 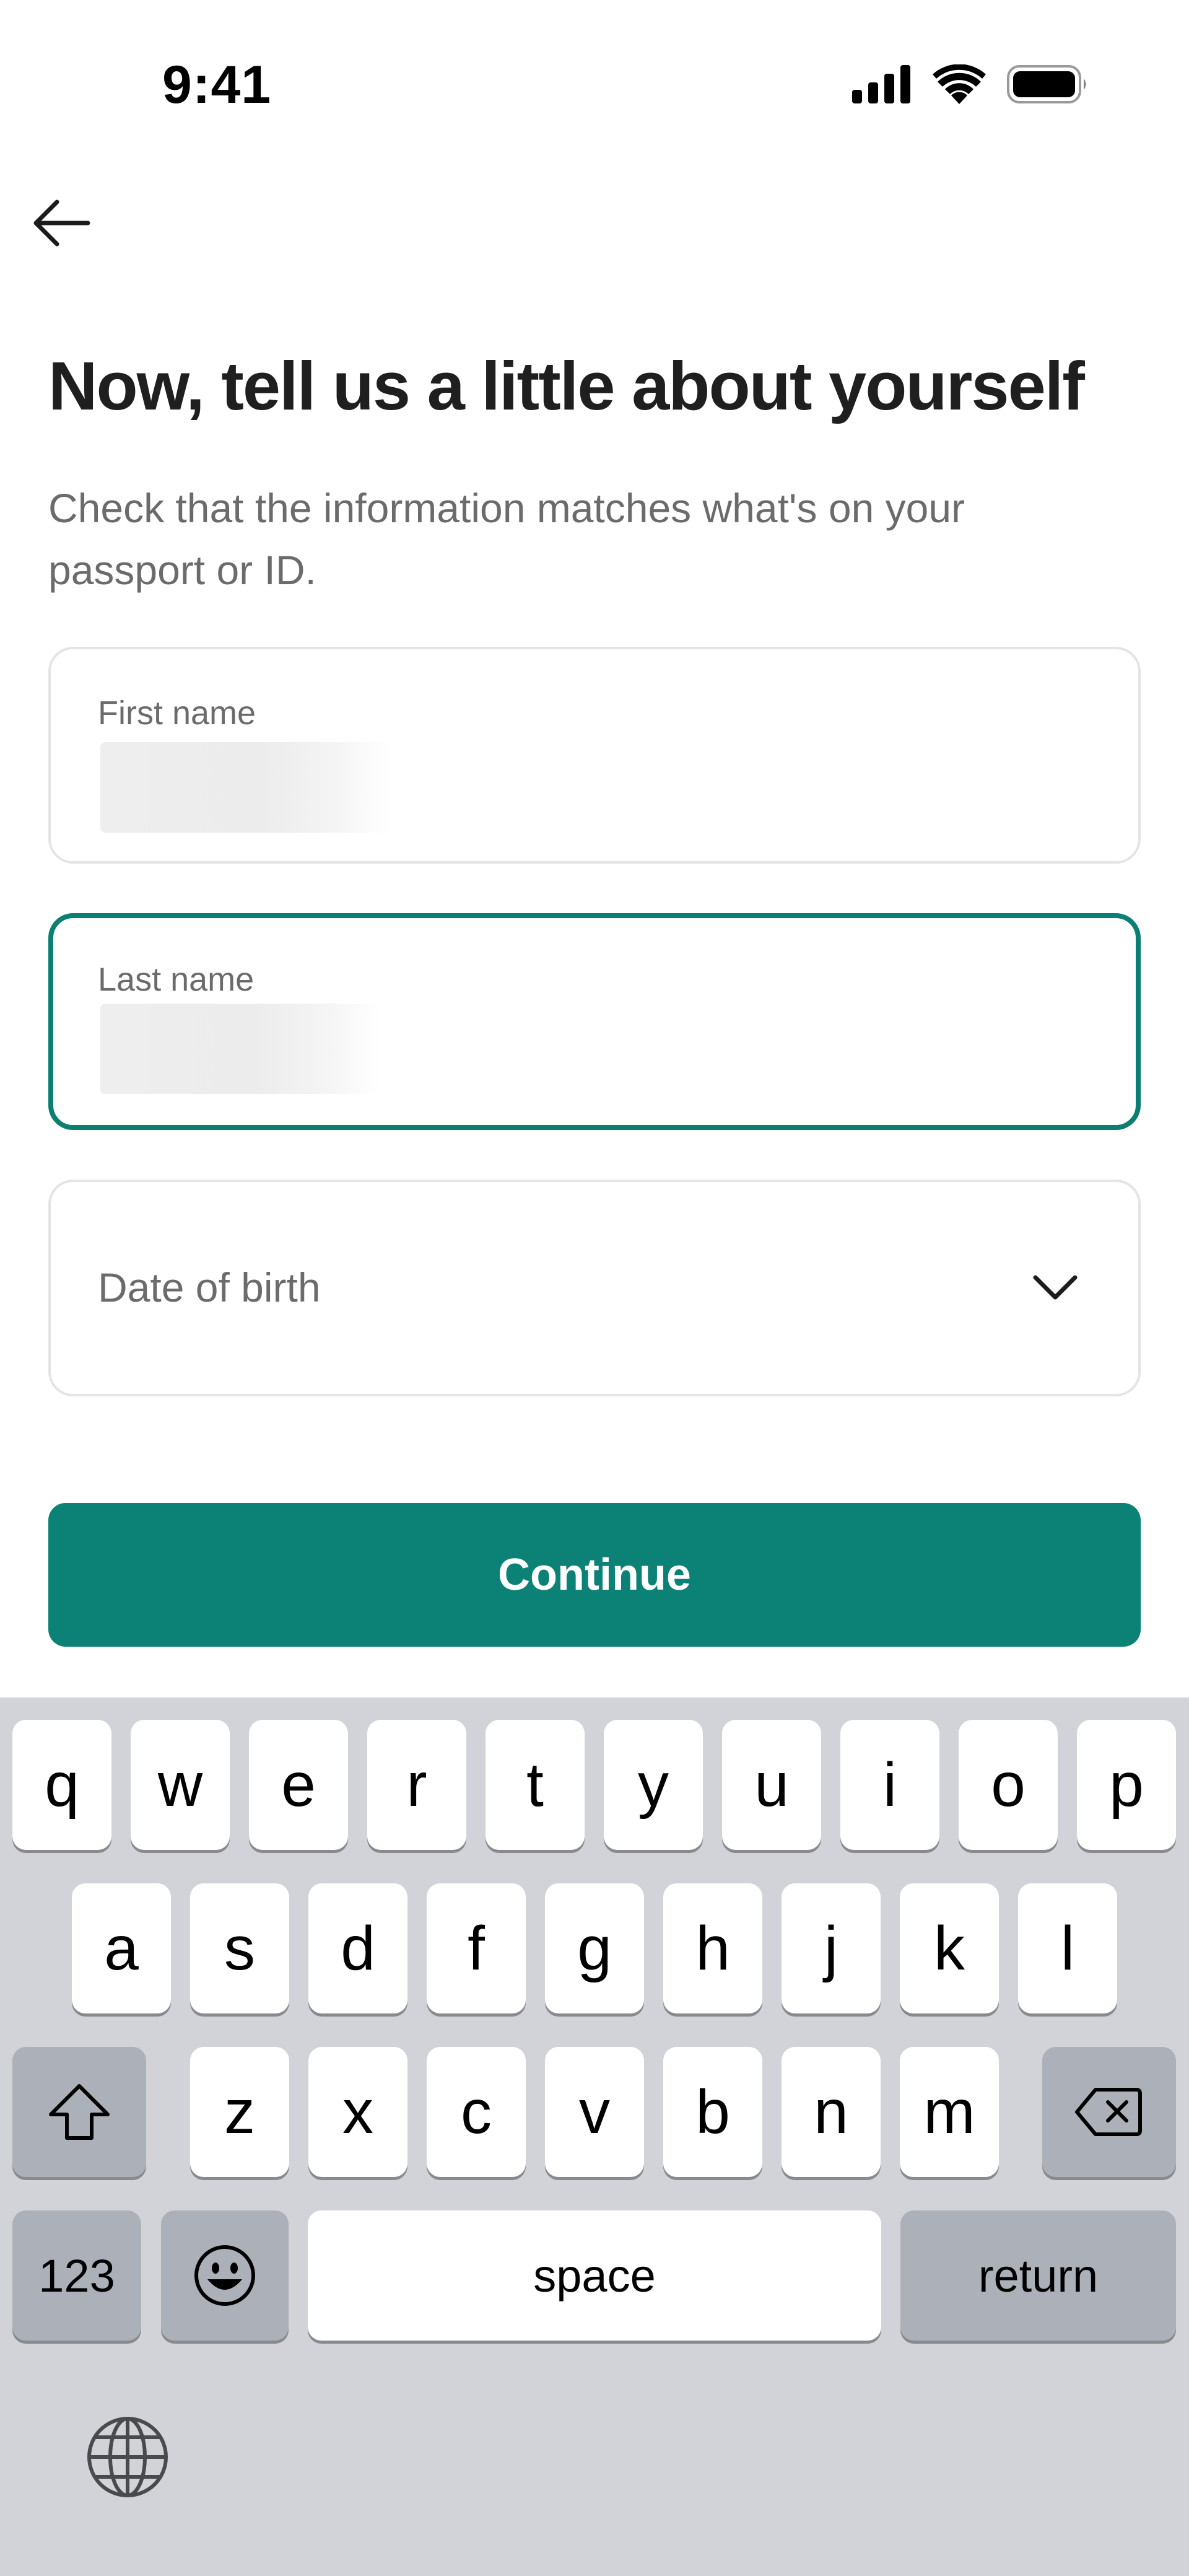 What do you see at coordinates (239, 1948) in the screenshot?
I see `key-s: s` at bounding box center [239, 1948].